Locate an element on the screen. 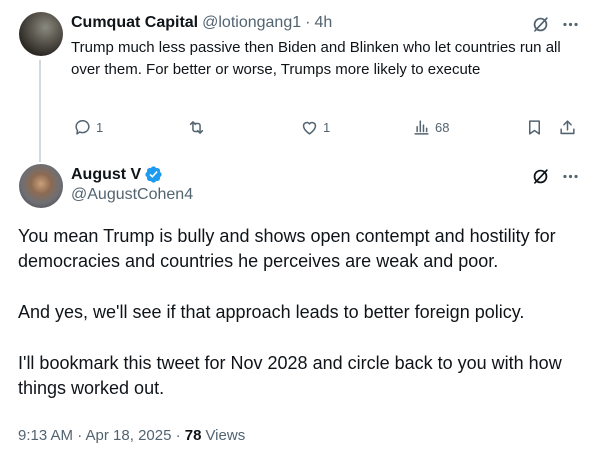 Image resolution: width=598 pixels, height=458 pixels. repost-button is located at coordinates (198, 127).